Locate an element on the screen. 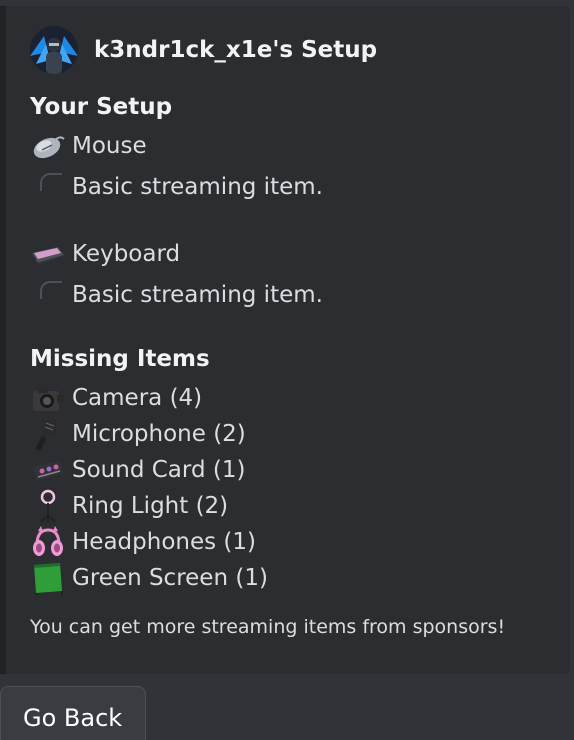 The height and width of the screenshot is (740, 574). missing-item-green-screen: Green Screen (1) is located at coordinates (149, 578).